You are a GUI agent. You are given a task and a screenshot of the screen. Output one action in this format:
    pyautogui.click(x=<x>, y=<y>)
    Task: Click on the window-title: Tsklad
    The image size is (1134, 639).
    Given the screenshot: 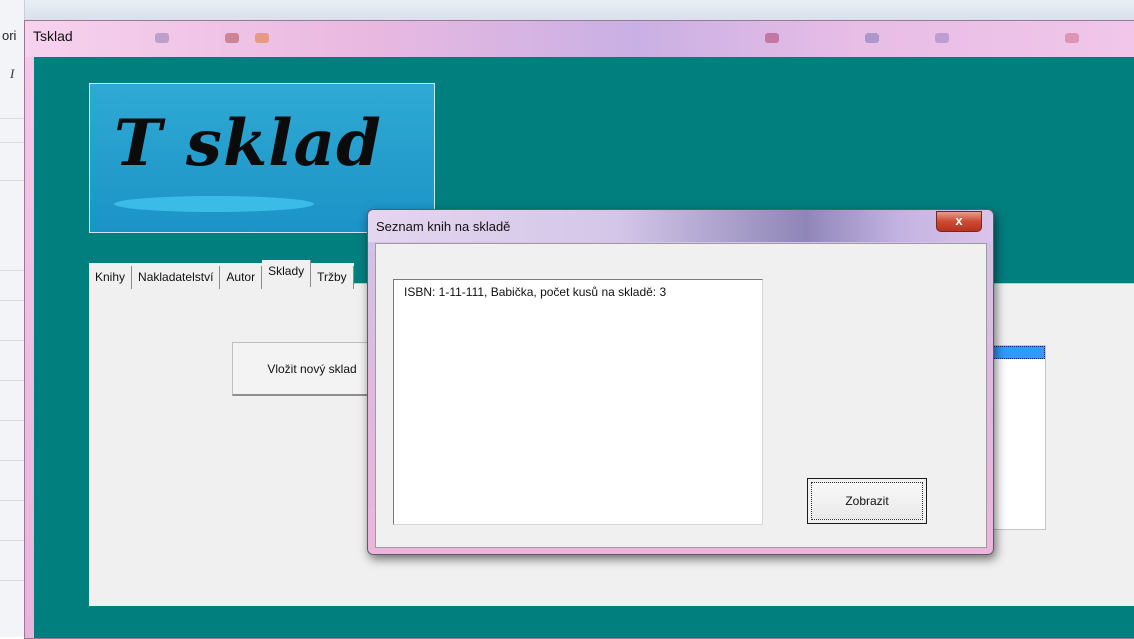 What is the action you would take?
    pyautogui.click(x=53, y=36)
    